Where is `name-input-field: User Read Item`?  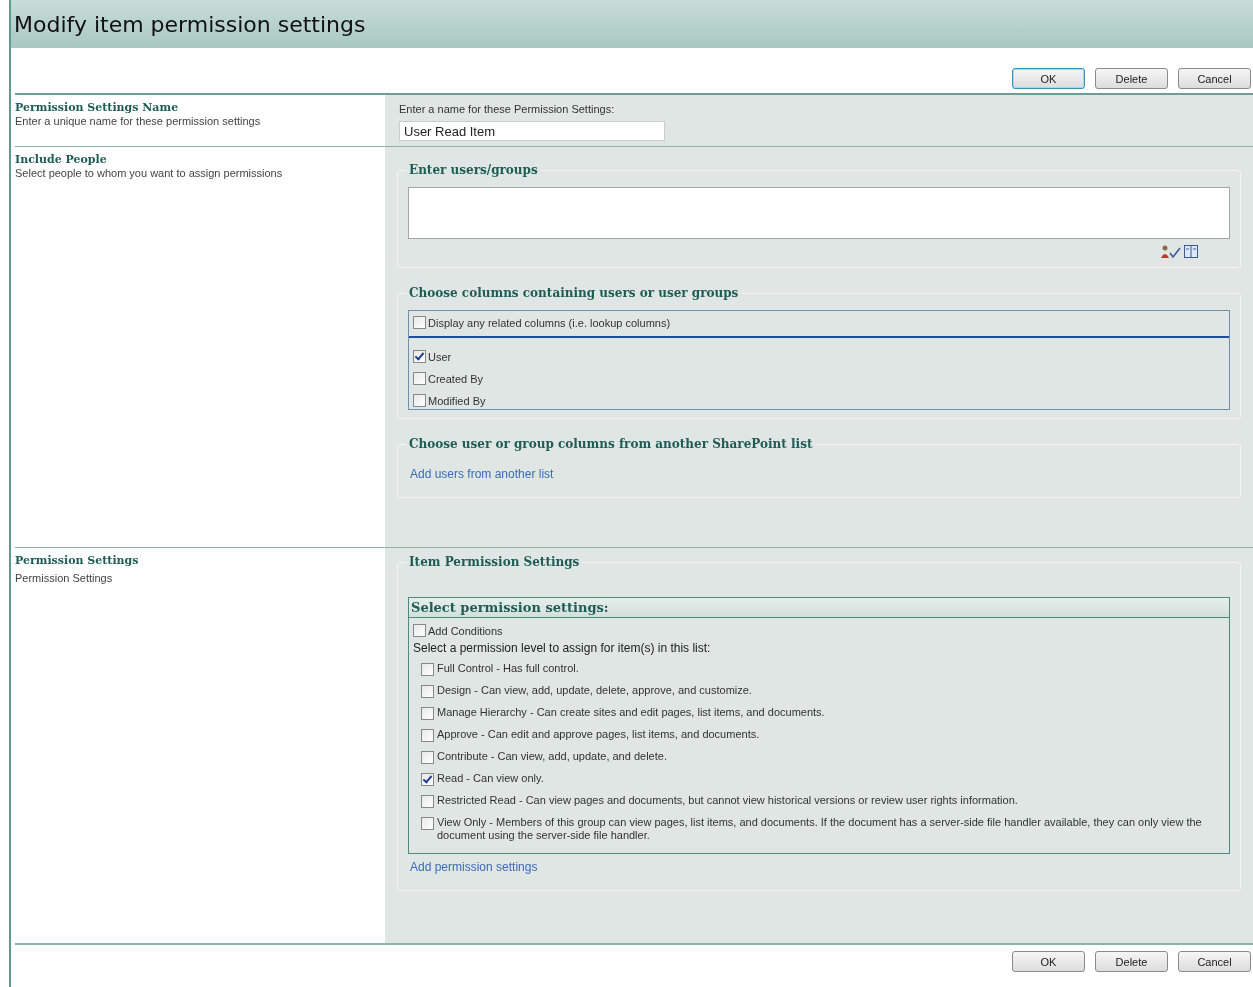 name-input-field: User Read Item is located at coordinates (532, 131).